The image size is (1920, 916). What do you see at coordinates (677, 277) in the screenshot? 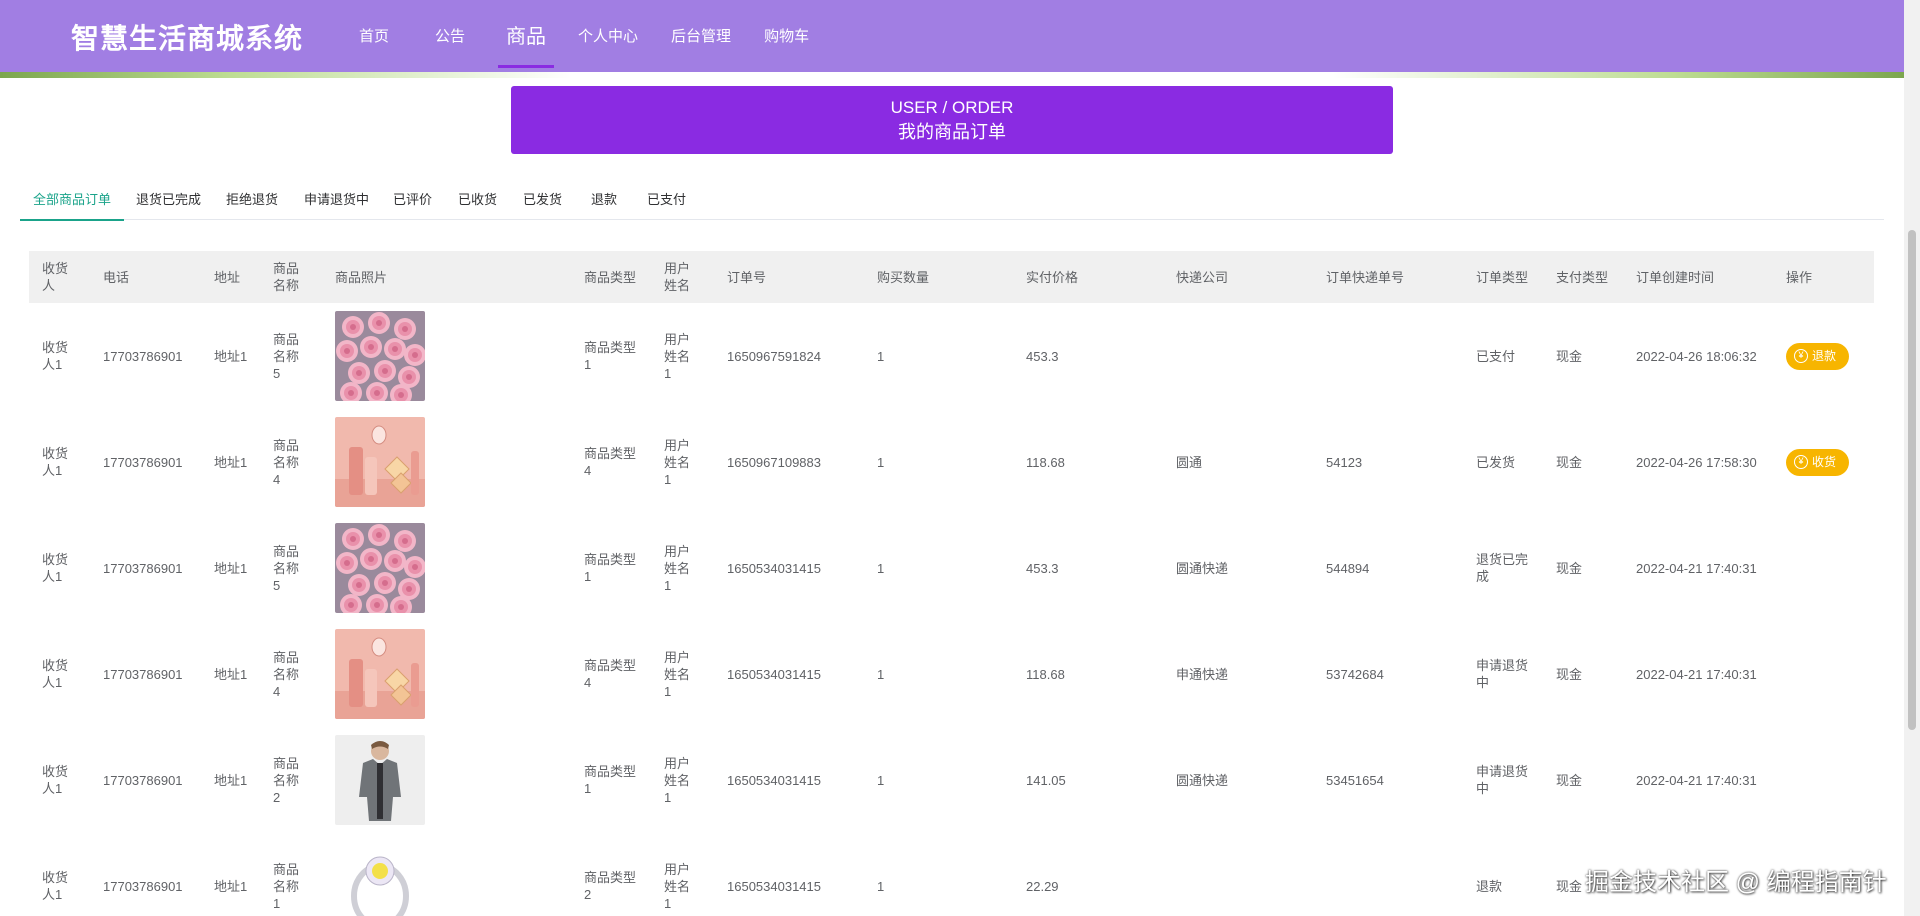
I see `col-header-user-name: 用户姓名` at bounding box center [677, 277].